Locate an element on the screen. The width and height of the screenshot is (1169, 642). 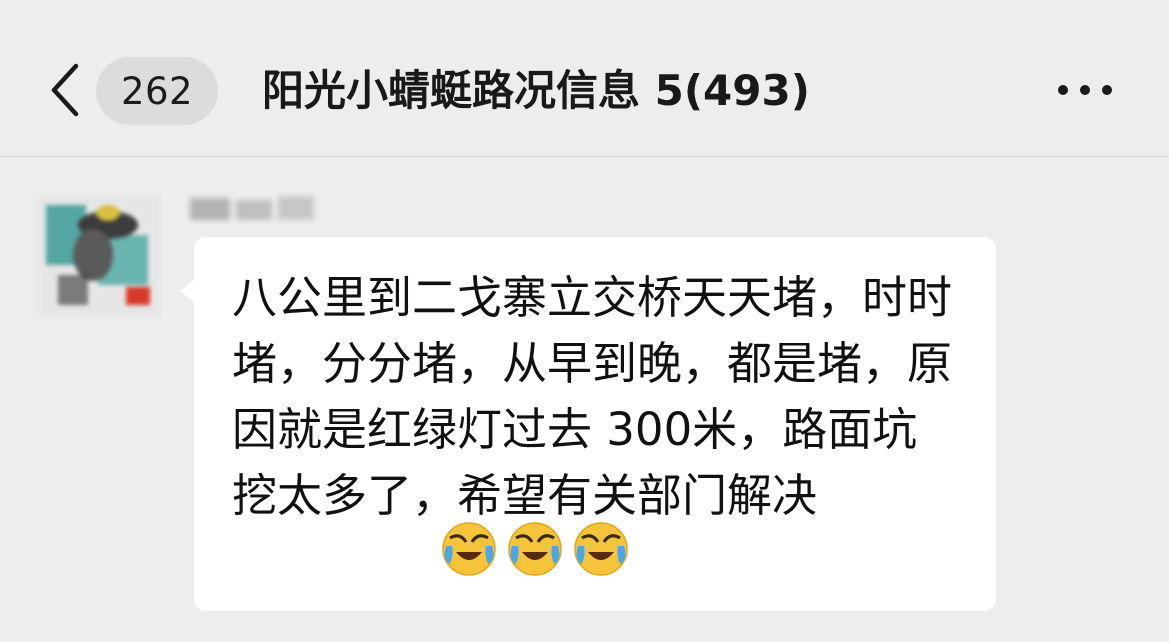
chevron-left-icon is located at coordinates (65, 90).